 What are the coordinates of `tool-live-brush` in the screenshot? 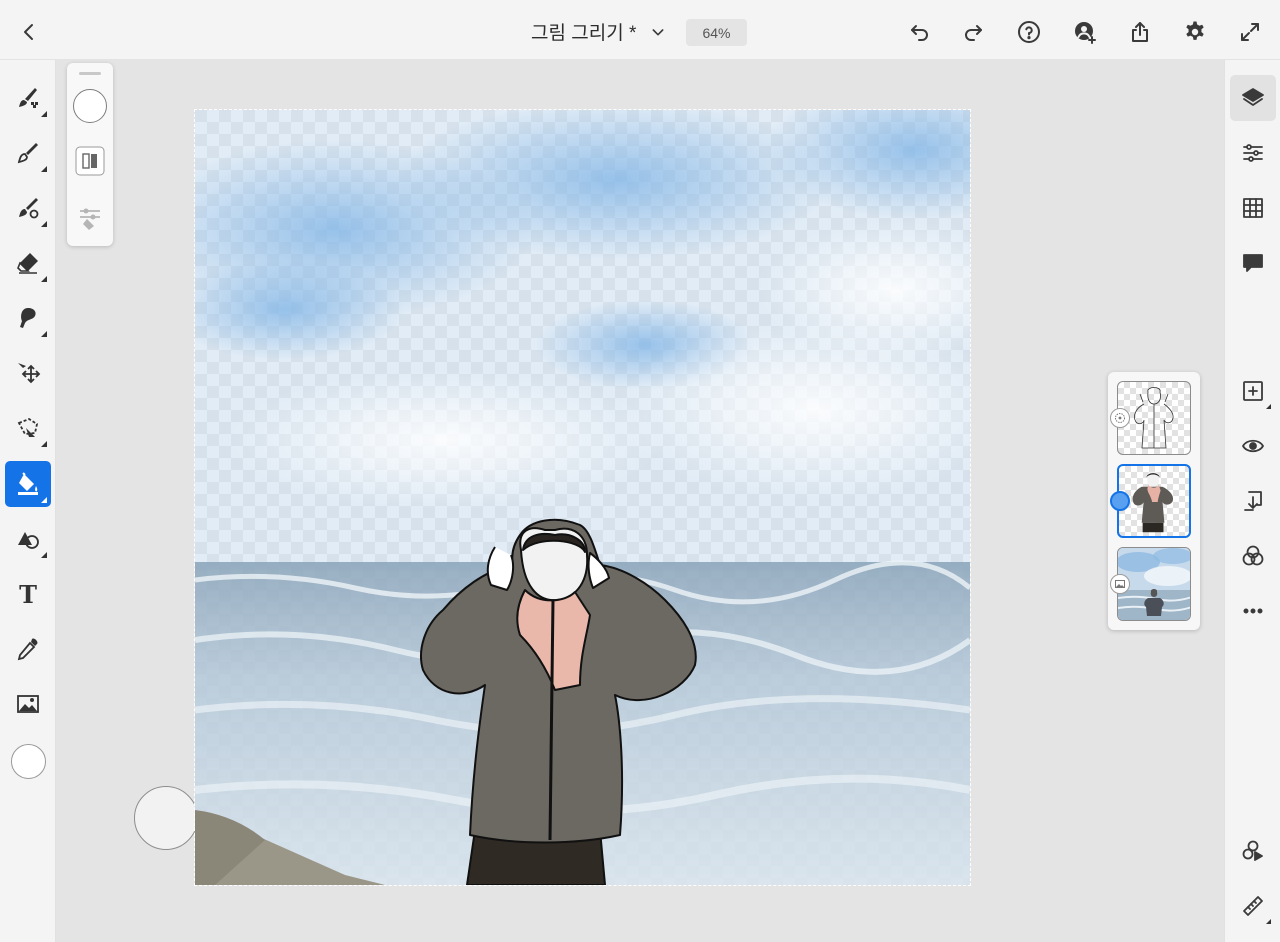 It's located at (28, 153).